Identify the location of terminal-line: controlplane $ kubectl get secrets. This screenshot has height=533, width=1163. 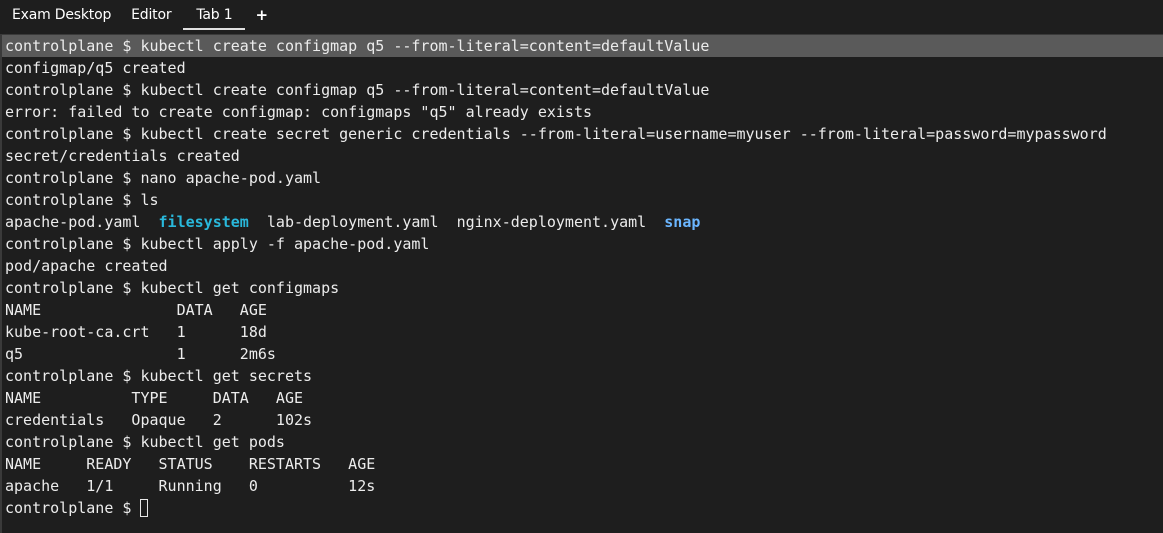
(159, 376).